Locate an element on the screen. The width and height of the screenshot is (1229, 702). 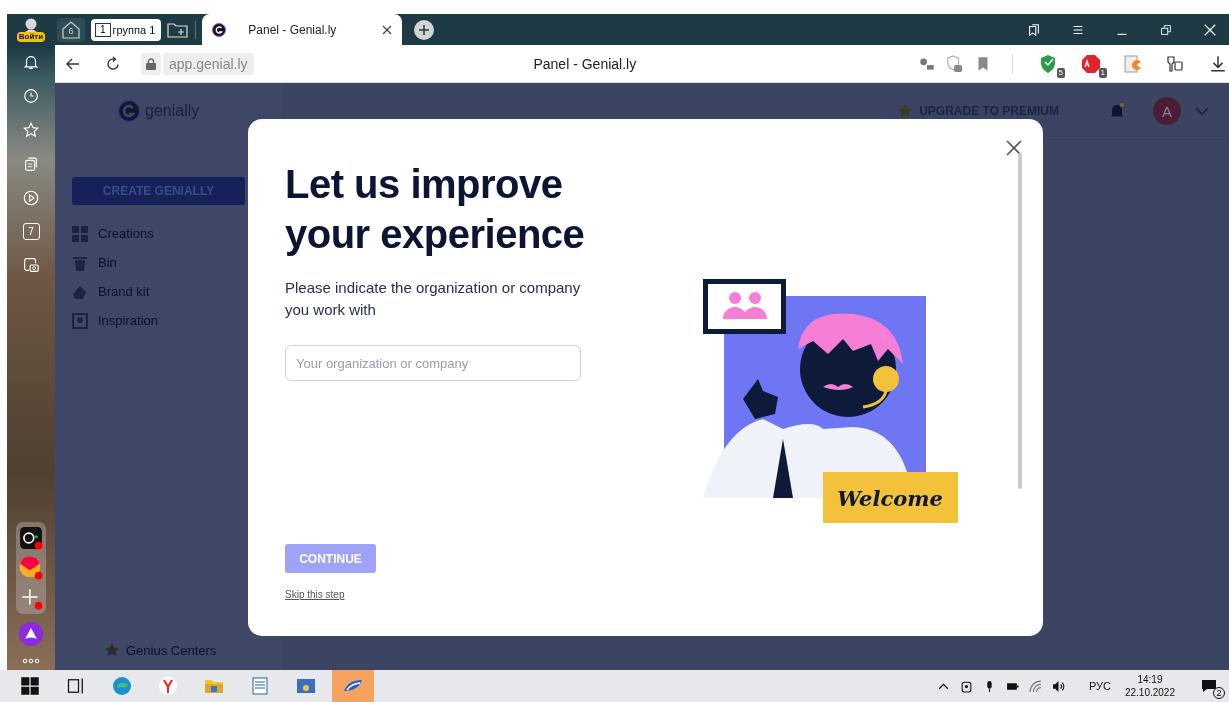
page-title: Panel - Genial.ly is located at coordinates (585, 63).